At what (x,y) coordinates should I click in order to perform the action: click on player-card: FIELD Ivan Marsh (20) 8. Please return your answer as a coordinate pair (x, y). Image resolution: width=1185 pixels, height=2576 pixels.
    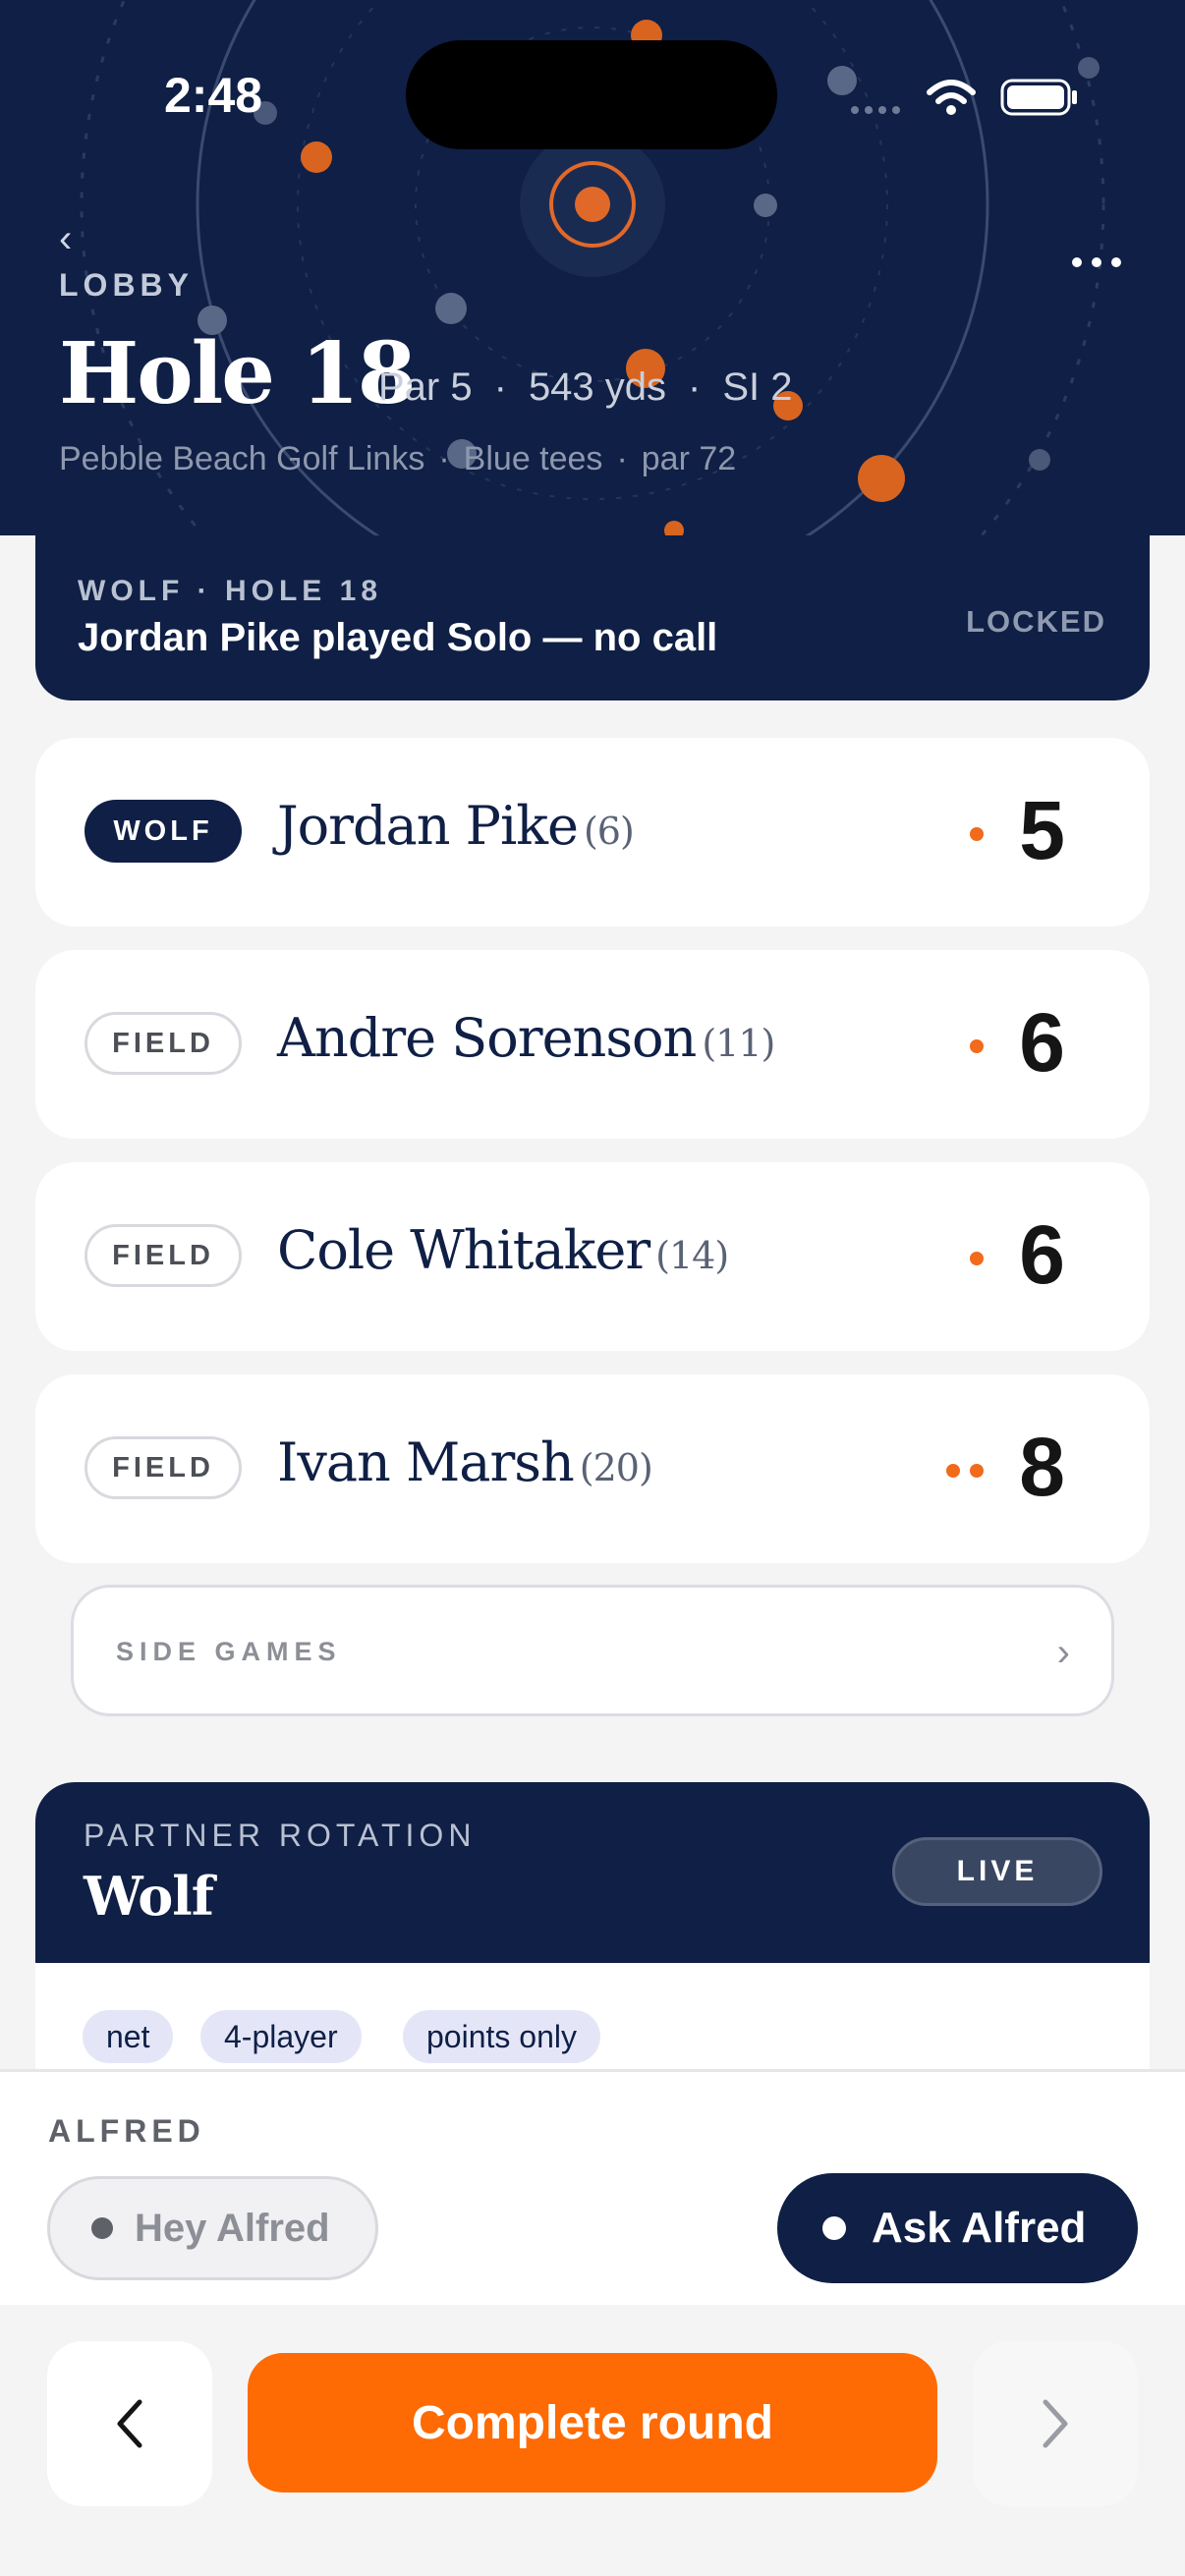
    Looking at the image, I should click on (592, 1468).